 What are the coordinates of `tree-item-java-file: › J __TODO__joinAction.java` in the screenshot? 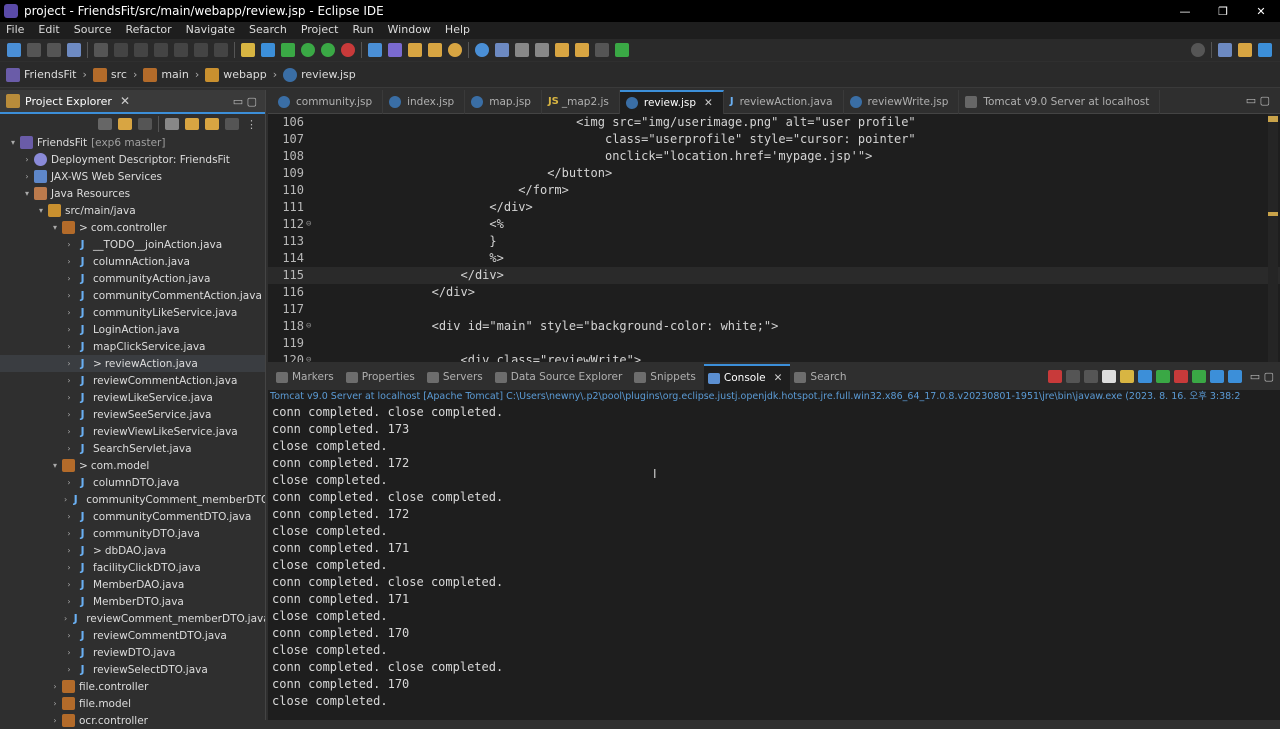 It's located at (132, 244).